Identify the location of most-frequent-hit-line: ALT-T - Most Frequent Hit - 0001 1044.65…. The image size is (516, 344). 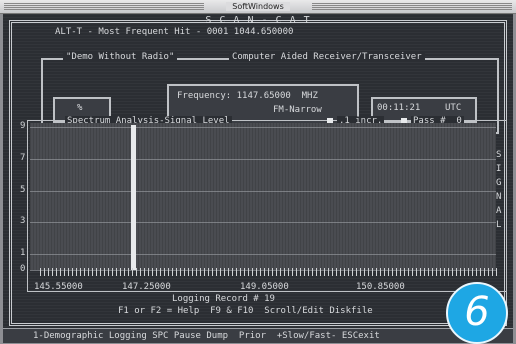
(174, 32).